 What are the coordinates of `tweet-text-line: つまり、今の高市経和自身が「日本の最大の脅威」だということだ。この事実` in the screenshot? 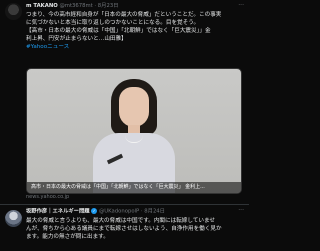 It's located at (124, 15).